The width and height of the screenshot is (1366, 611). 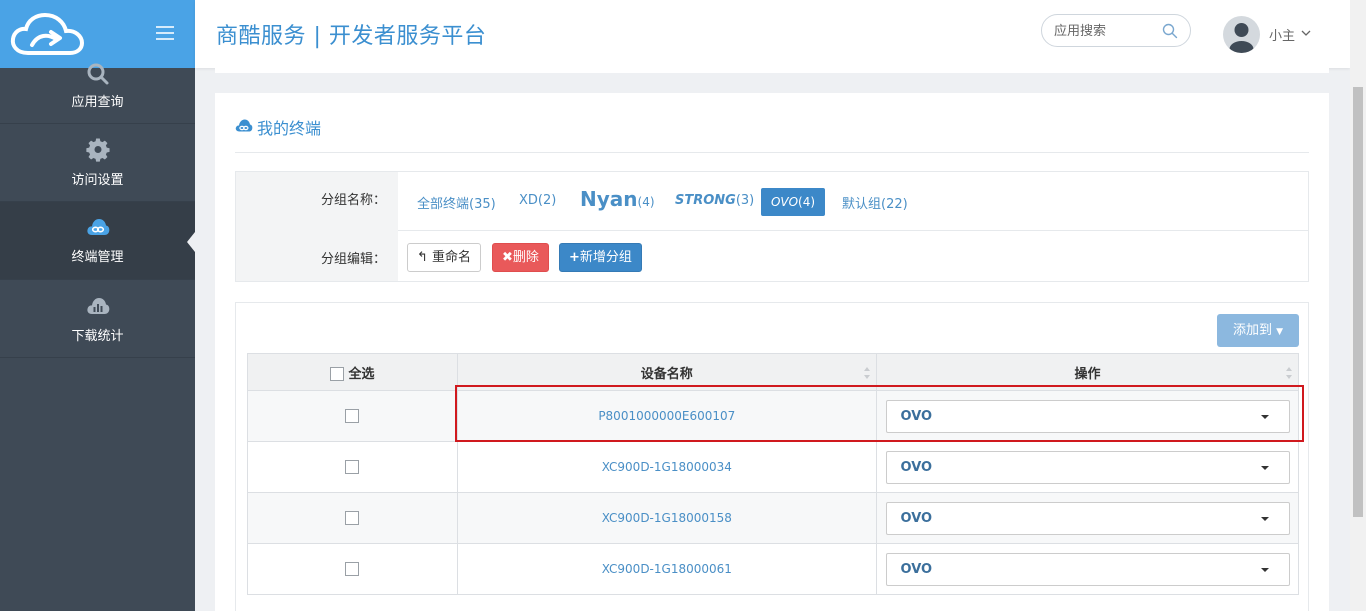 I want to click on tab-xd: XD(2), so click(x=537, y=200).